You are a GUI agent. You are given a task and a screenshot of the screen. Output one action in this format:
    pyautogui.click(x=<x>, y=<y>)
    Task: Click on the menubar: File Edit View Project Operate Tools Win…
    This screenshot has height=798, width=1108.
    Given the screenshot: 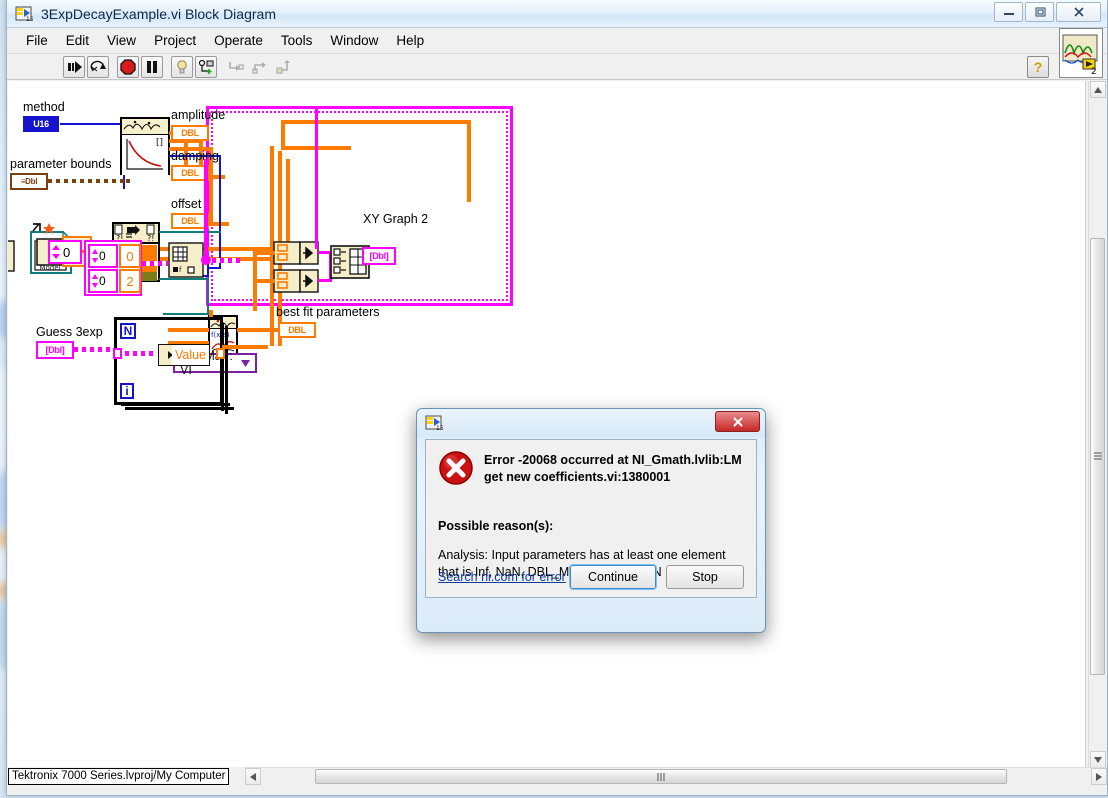 What is the action you would take?
    pyautogui.click(x=557, y=41)
    